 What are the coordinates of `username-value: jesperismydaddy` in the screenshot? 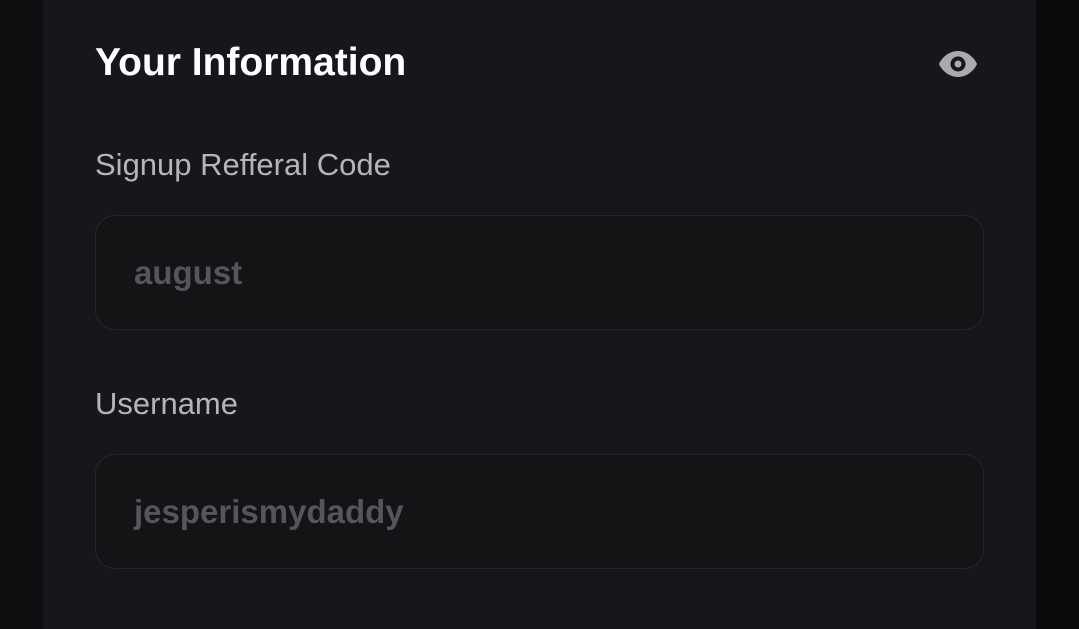 It's located at (269, 511).